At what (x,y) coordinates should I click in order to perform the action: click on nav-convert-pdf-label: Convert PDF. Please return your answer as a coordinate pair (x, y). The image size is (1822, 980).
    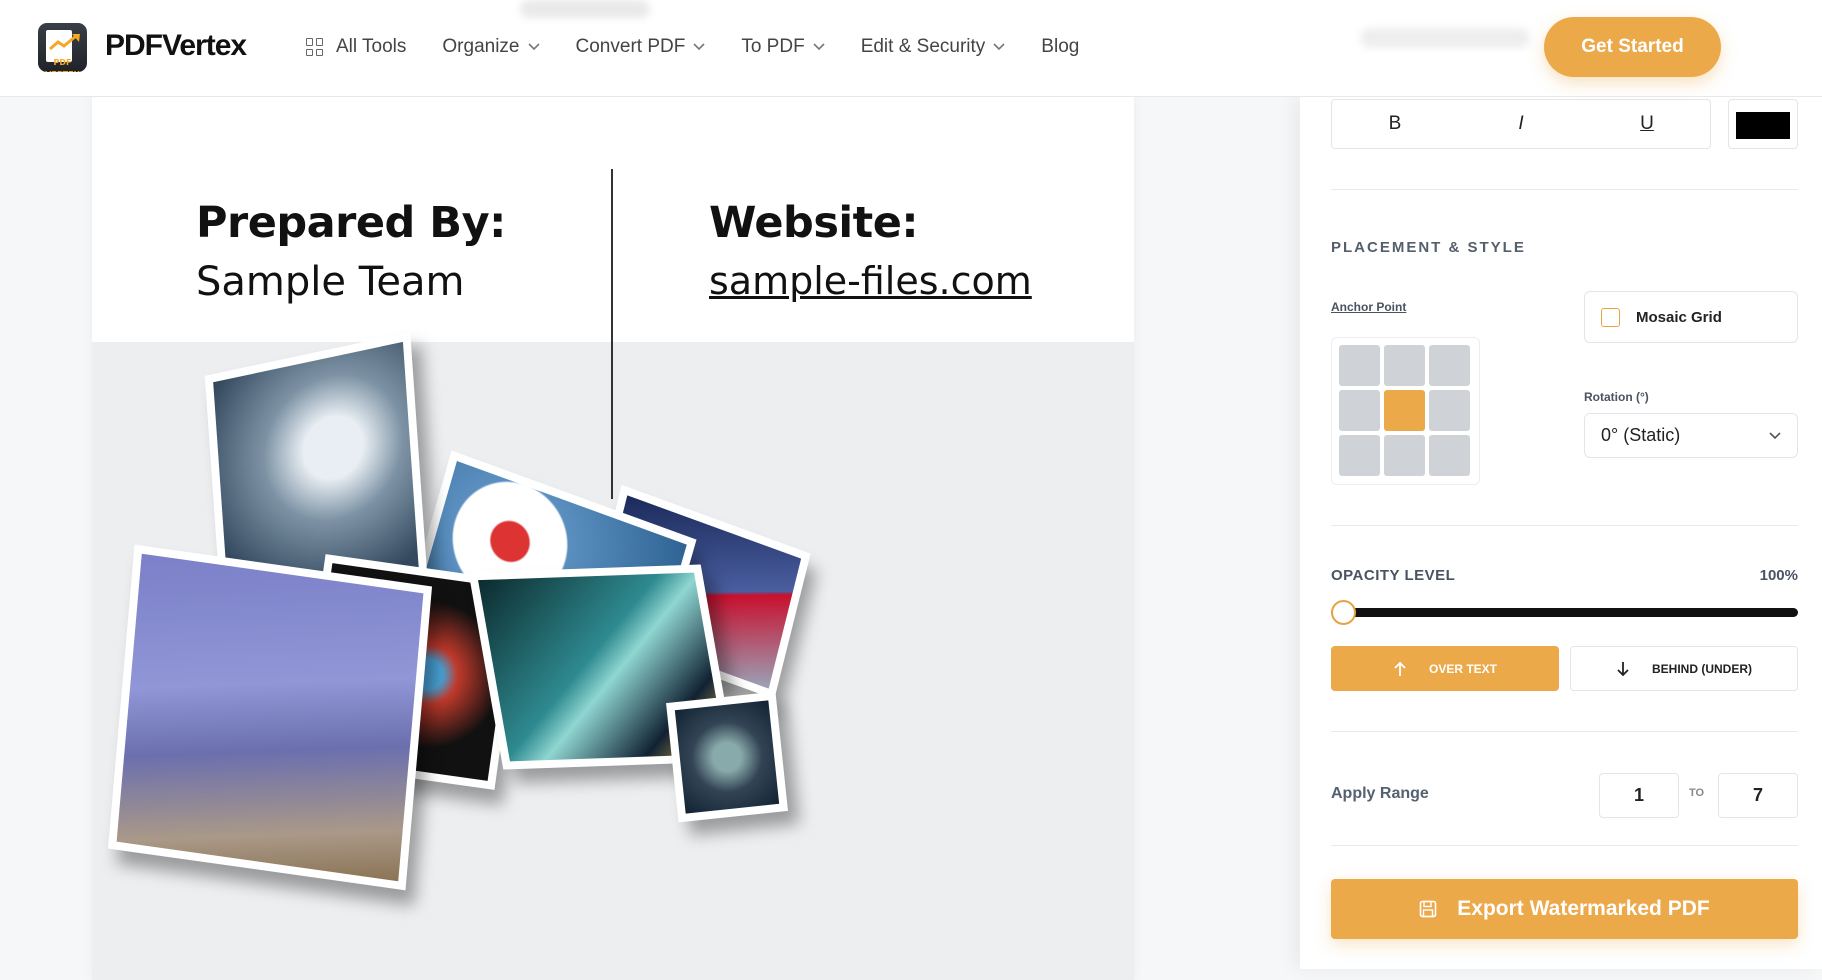
    Looking at the image, I should click on (630, 46).